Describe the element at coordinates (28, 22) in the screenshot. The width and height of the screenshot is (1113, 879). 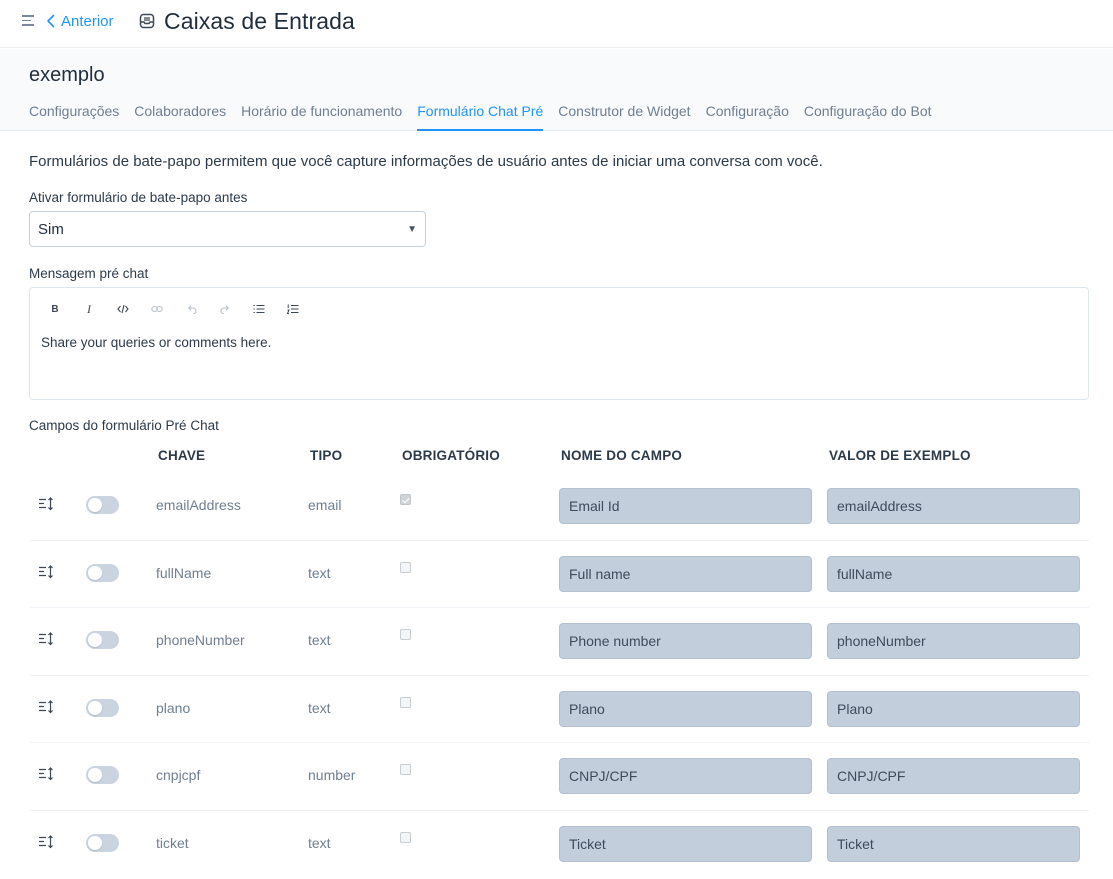
I see `menu-icon` at that location.